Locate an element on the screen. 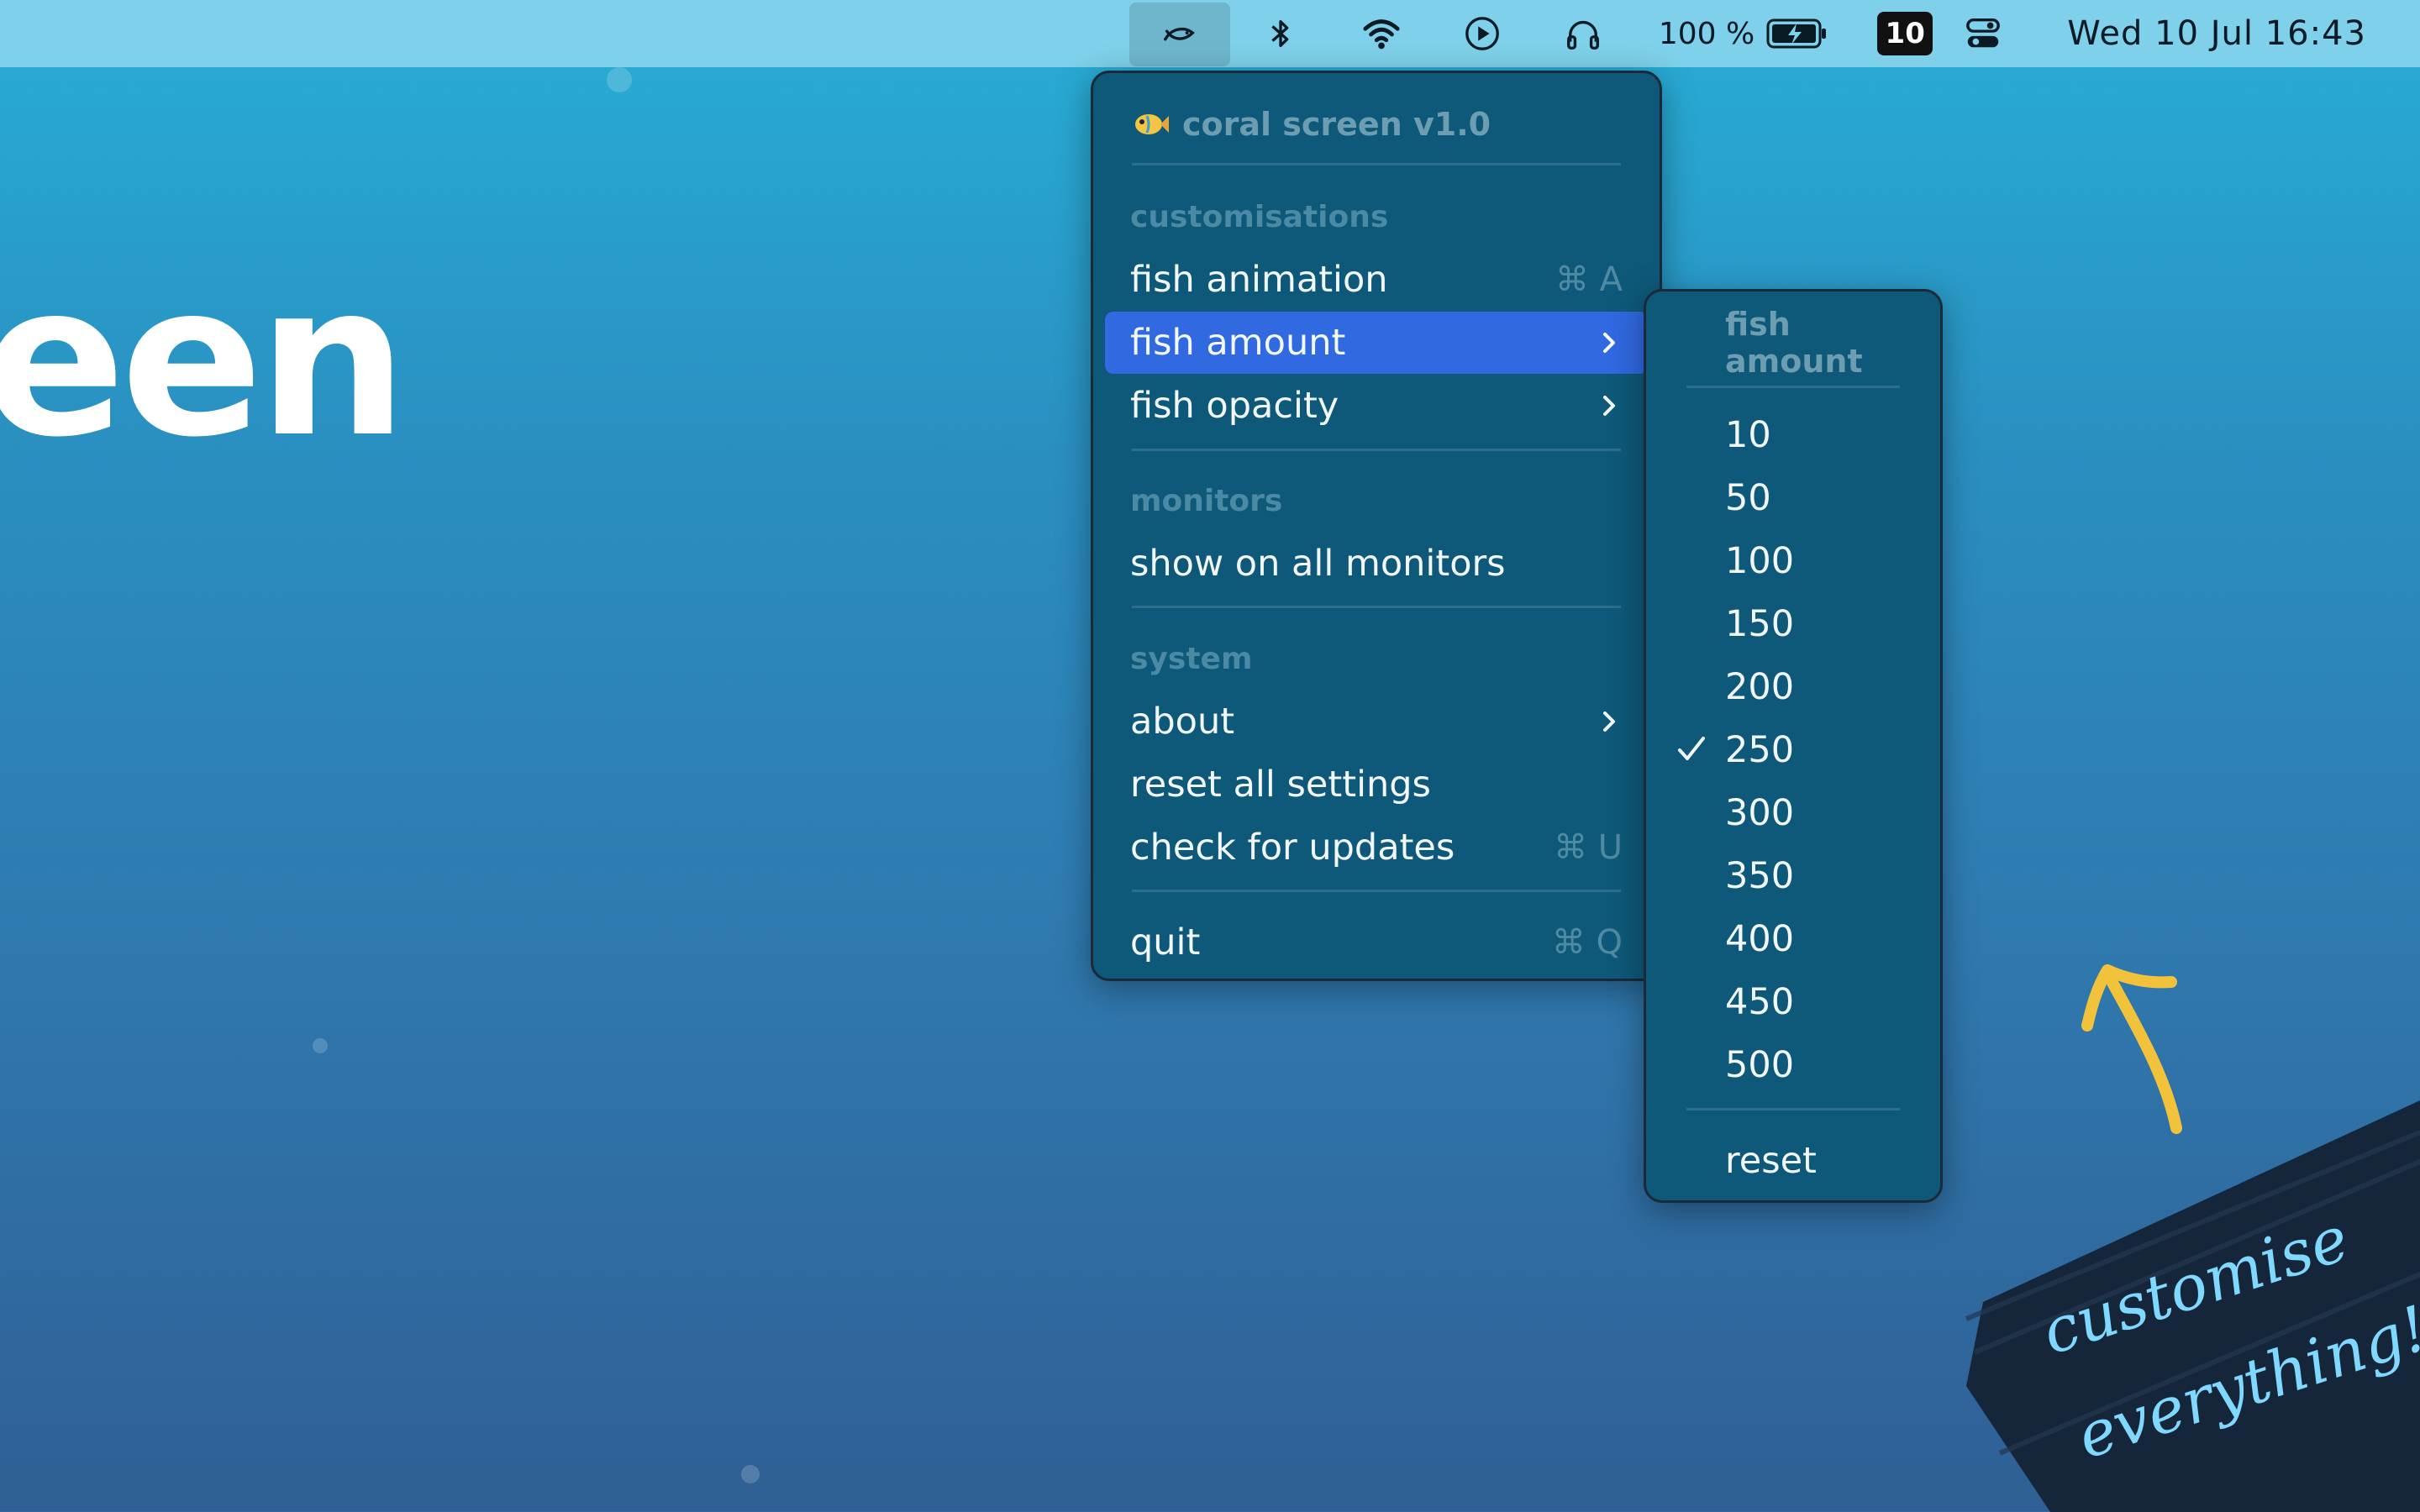 Image resolution: width=2420 pixels, height=1512 pixels. submenu-option: 450 is located at coordinates (1793, 1002).